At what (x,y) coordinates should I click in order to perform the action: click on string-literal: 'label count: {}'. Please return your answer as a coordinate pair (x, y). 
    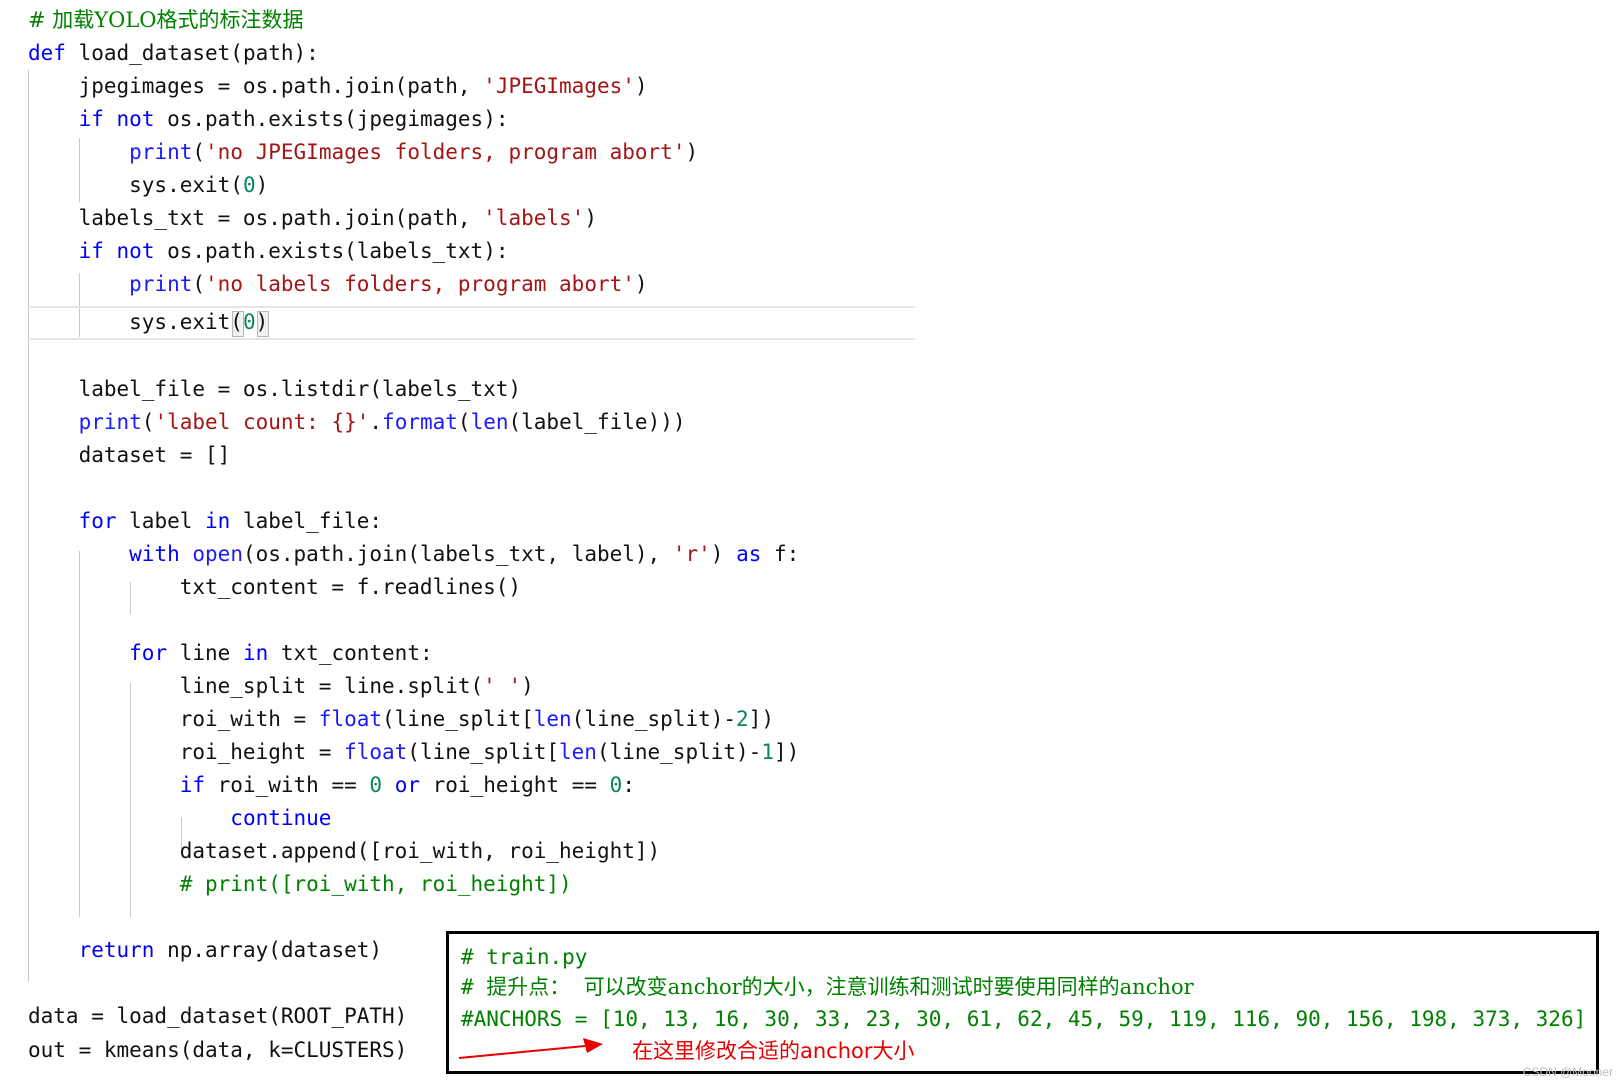
    Looking at the image, I should click on (262, 422).